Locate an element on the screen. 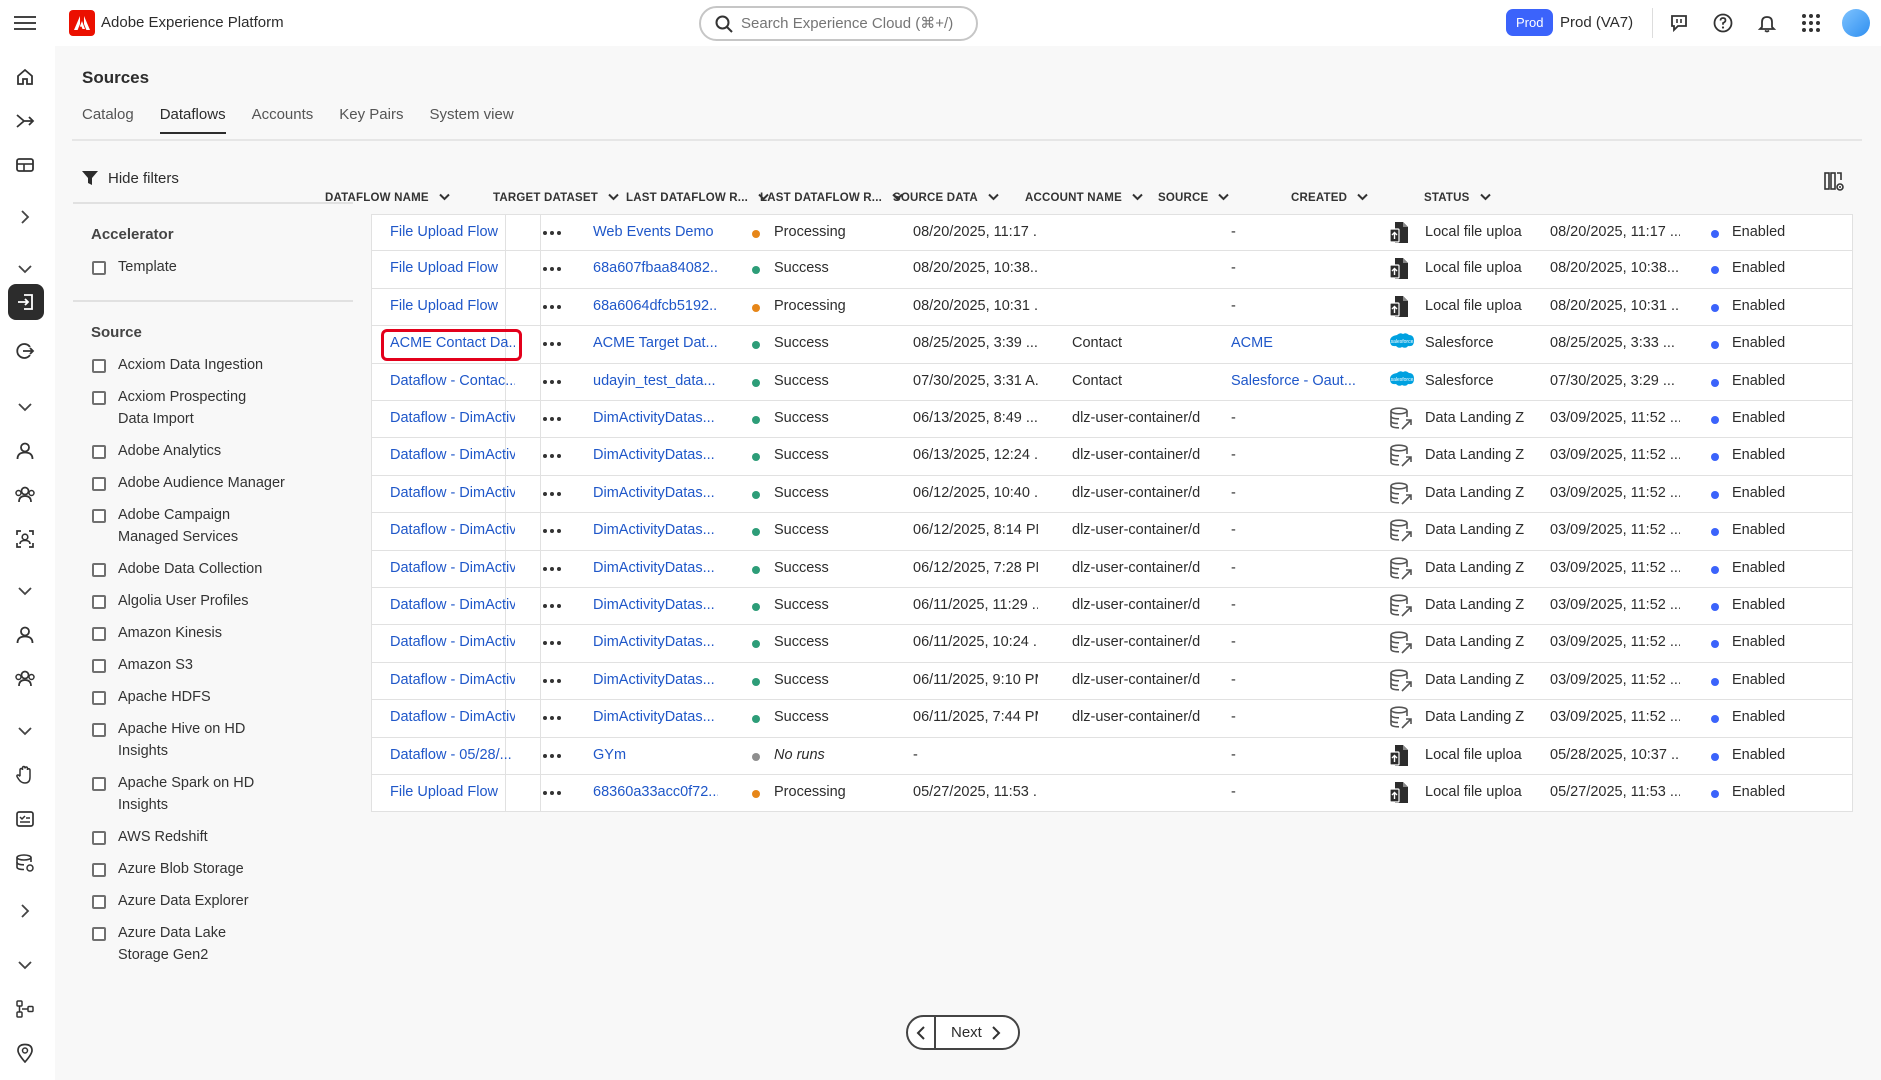 This screenshot has height=1080, width=1881. audiences-icon is located at coordinates (25, 495).